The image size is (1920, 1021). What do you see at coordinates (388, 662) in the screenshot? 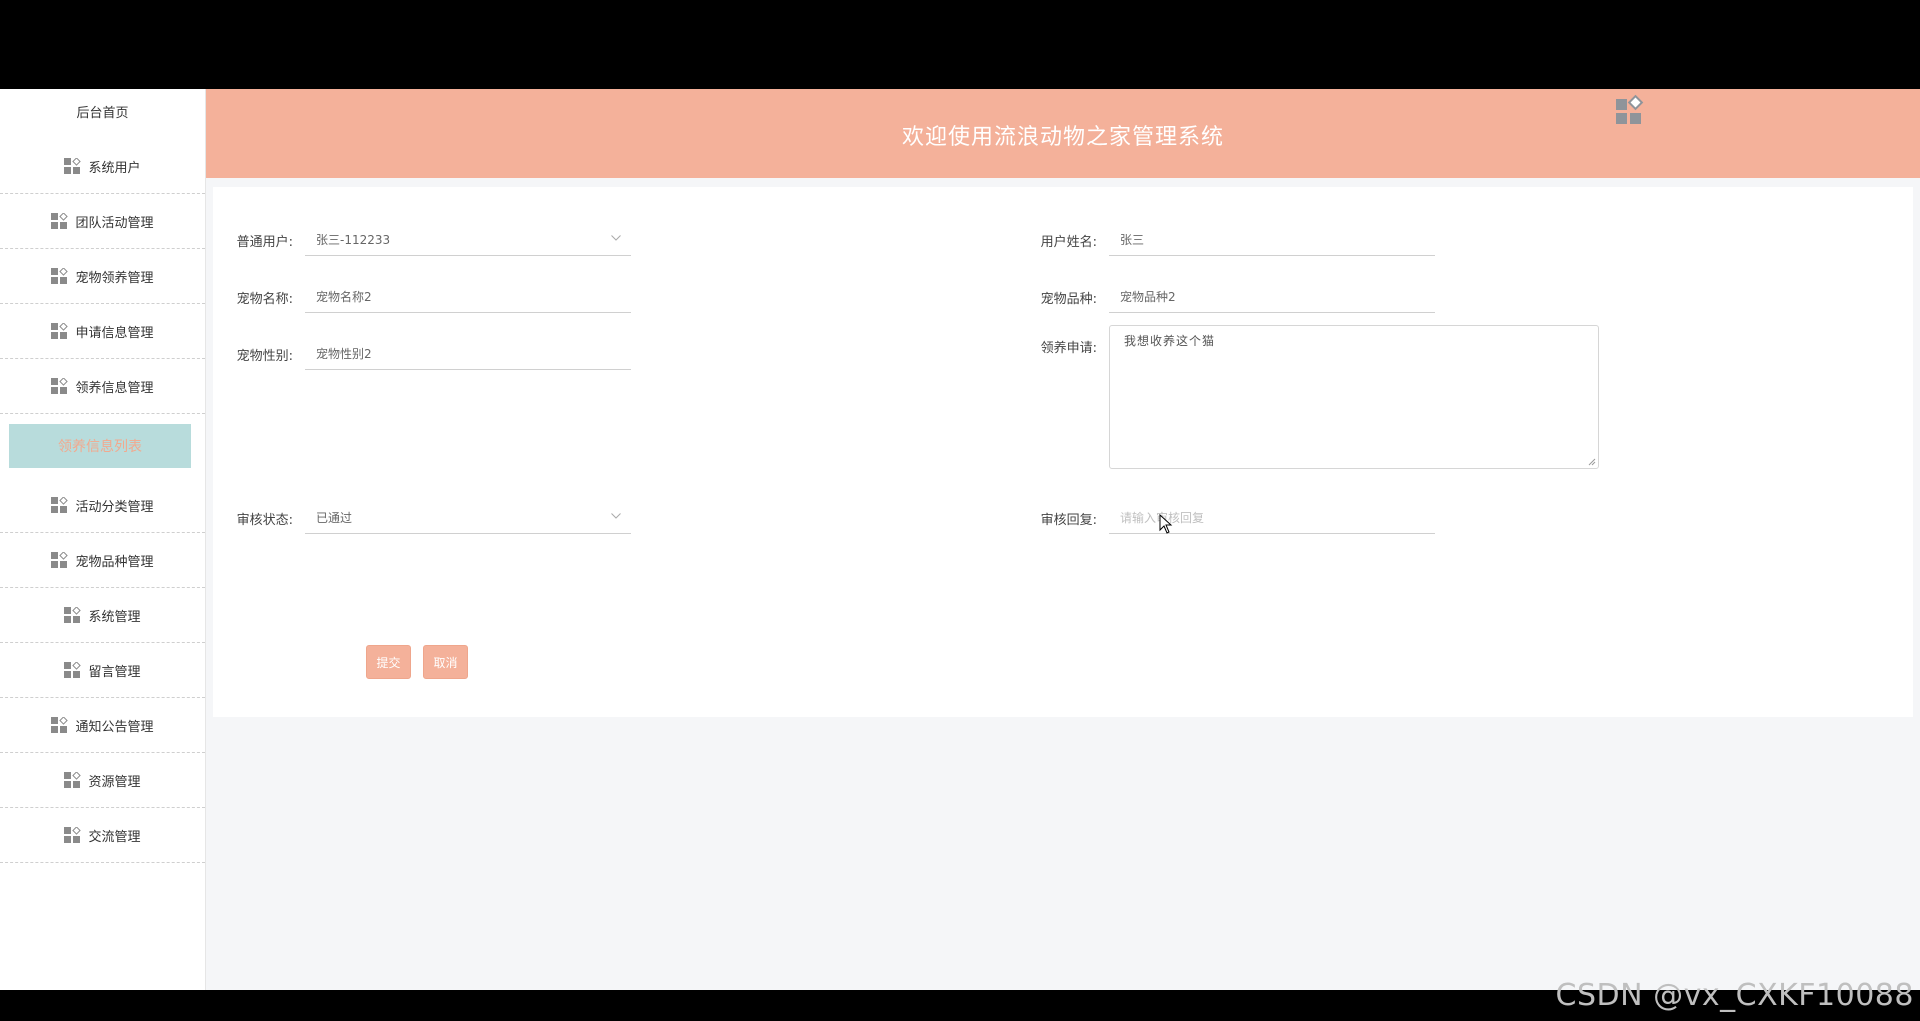
I see `submit-button: 提交` at bounding box center [388, 662].